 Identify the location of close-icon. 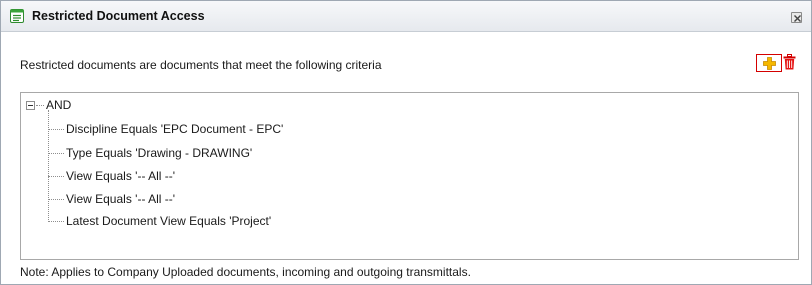
(797, 18).